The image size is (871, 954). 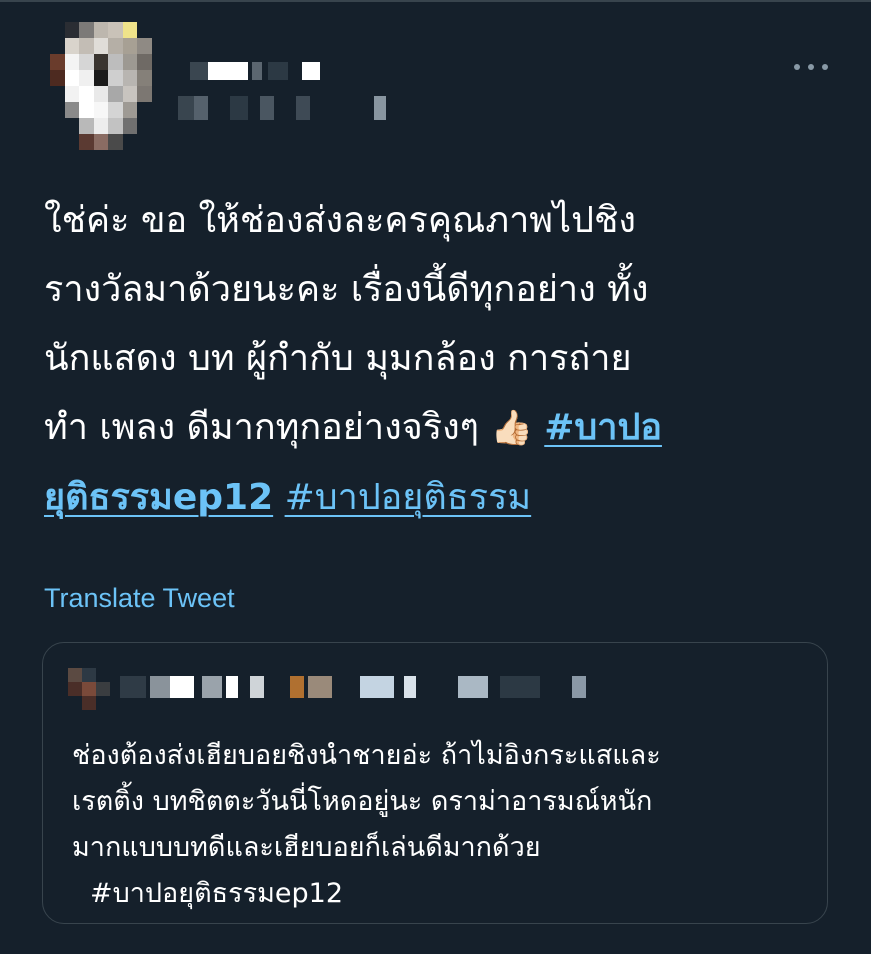 I want to click on author-handle-obscured, so click(x=288, y=108).